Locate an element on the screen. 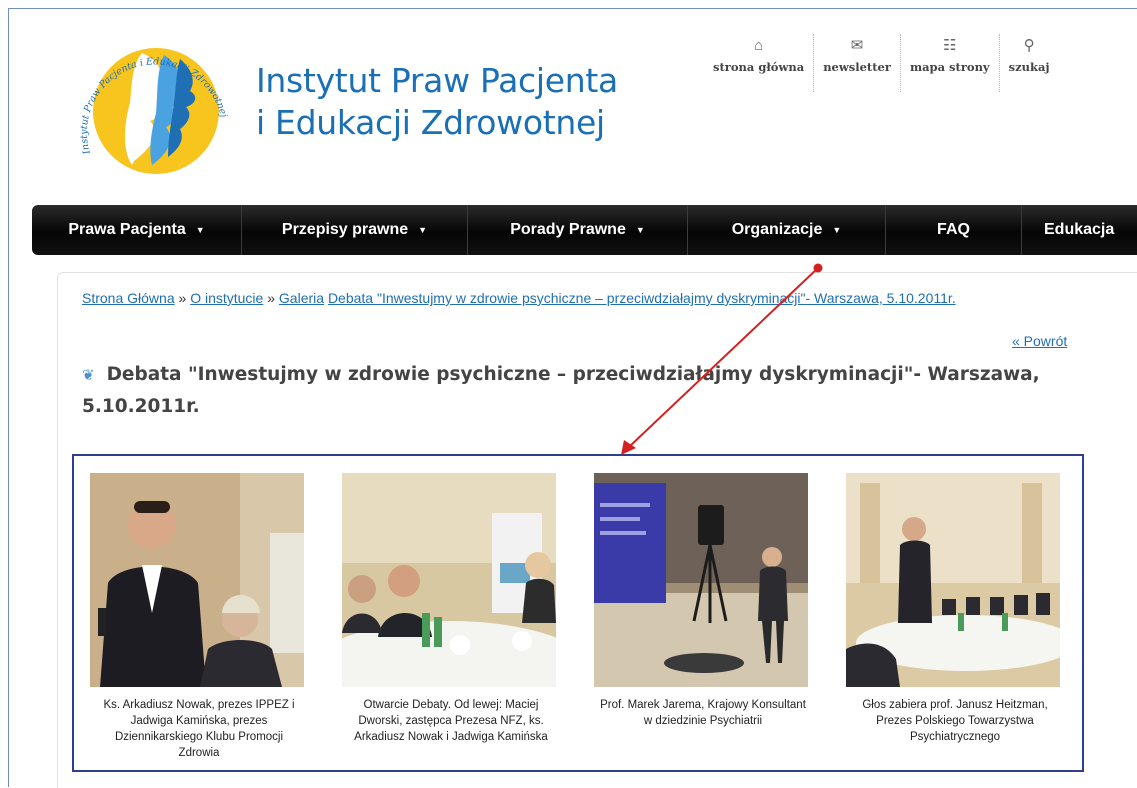 This screenshot has height=788, width=1137. nav-item-faq: FAQ is located at coordinates (954, 230).